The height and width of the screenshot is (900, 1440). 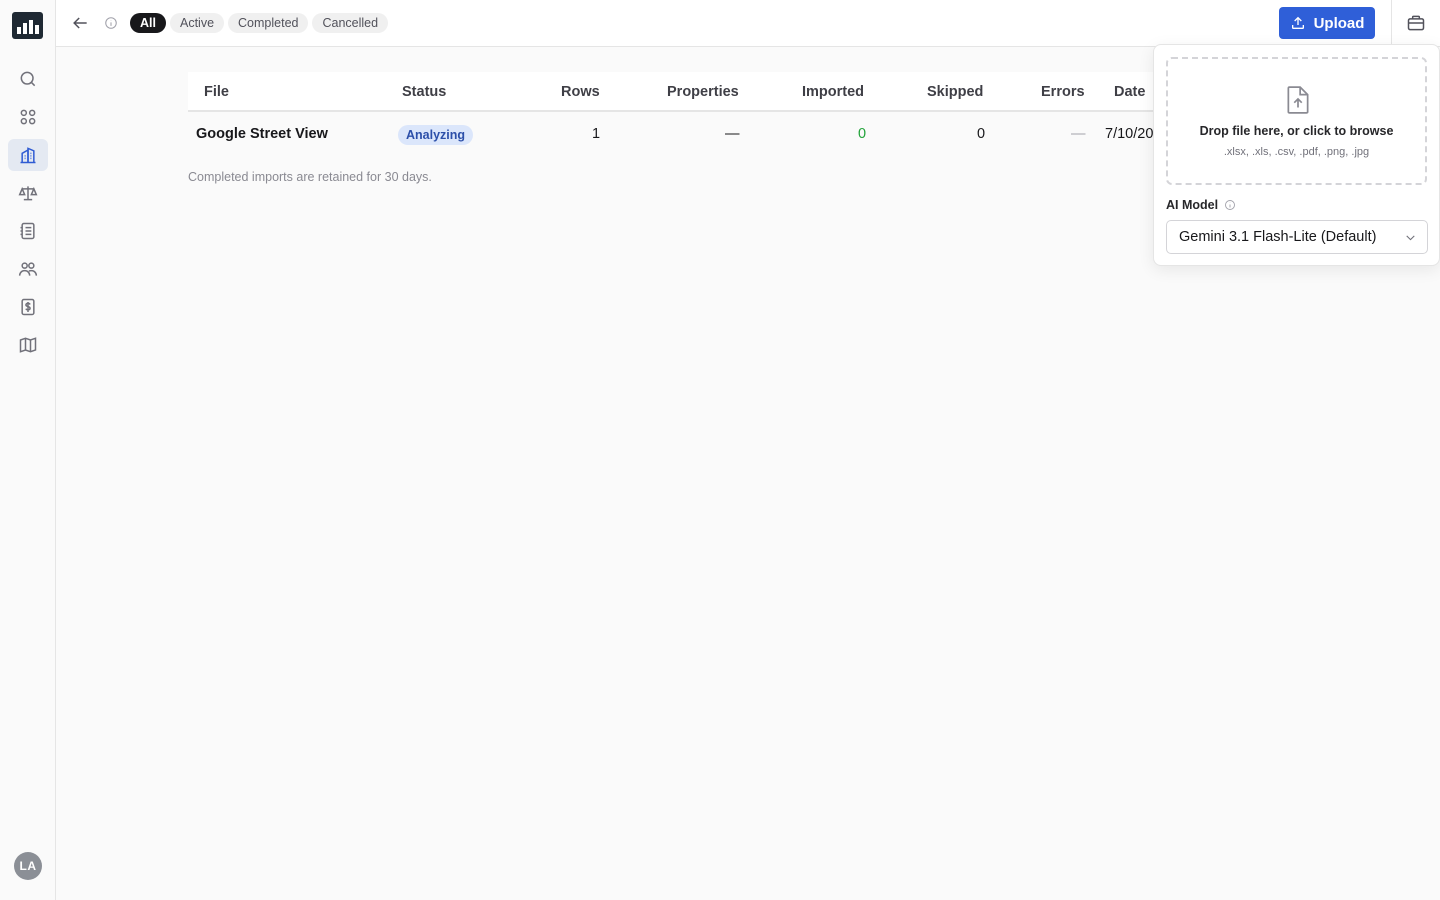 I want to click on cell-skipped: 0, so click(x=981, y=134).